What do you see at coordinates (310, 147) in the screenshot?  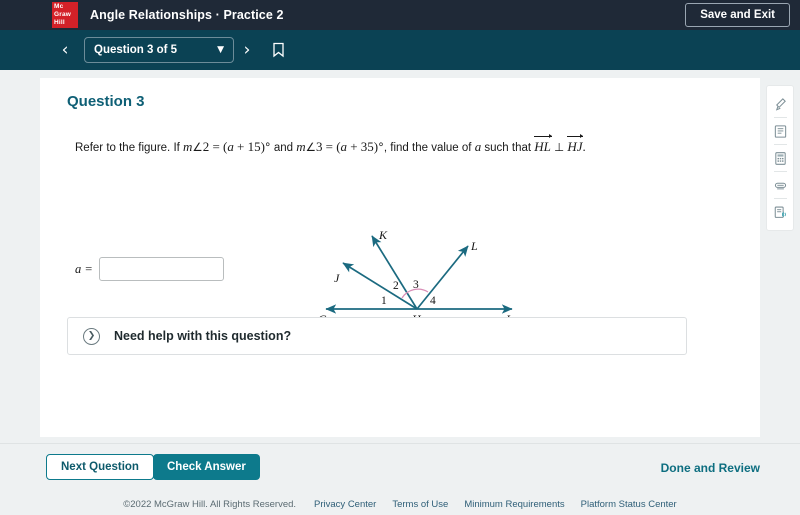 I see `angle-symbol-2: ∠` at bounding box center [310, 147].